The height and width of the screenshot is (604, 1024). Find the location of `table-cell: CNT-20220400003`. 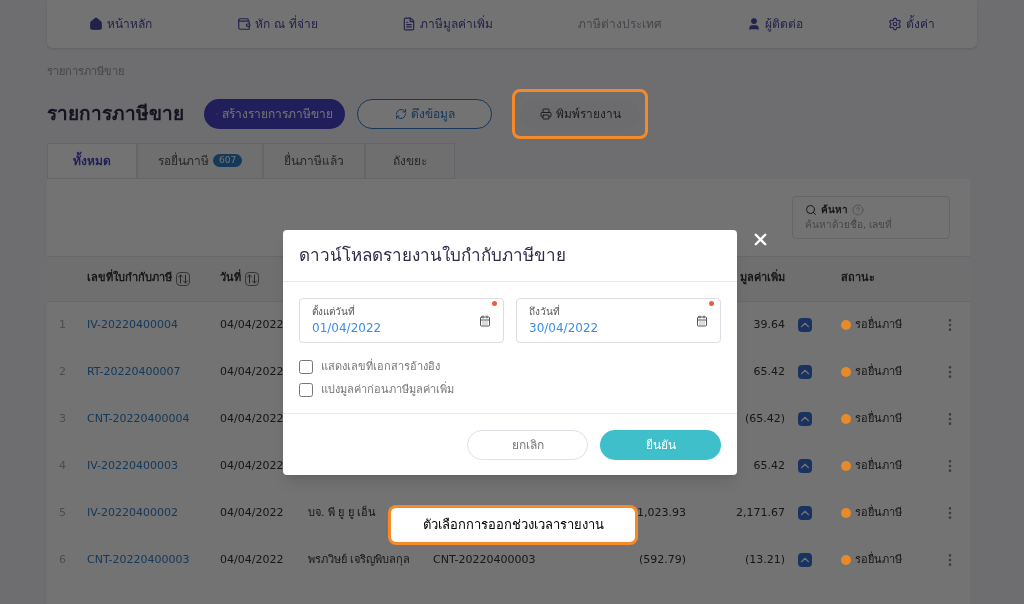

table-cell: CNT-20220400003 is located at coordinates (484, 559).